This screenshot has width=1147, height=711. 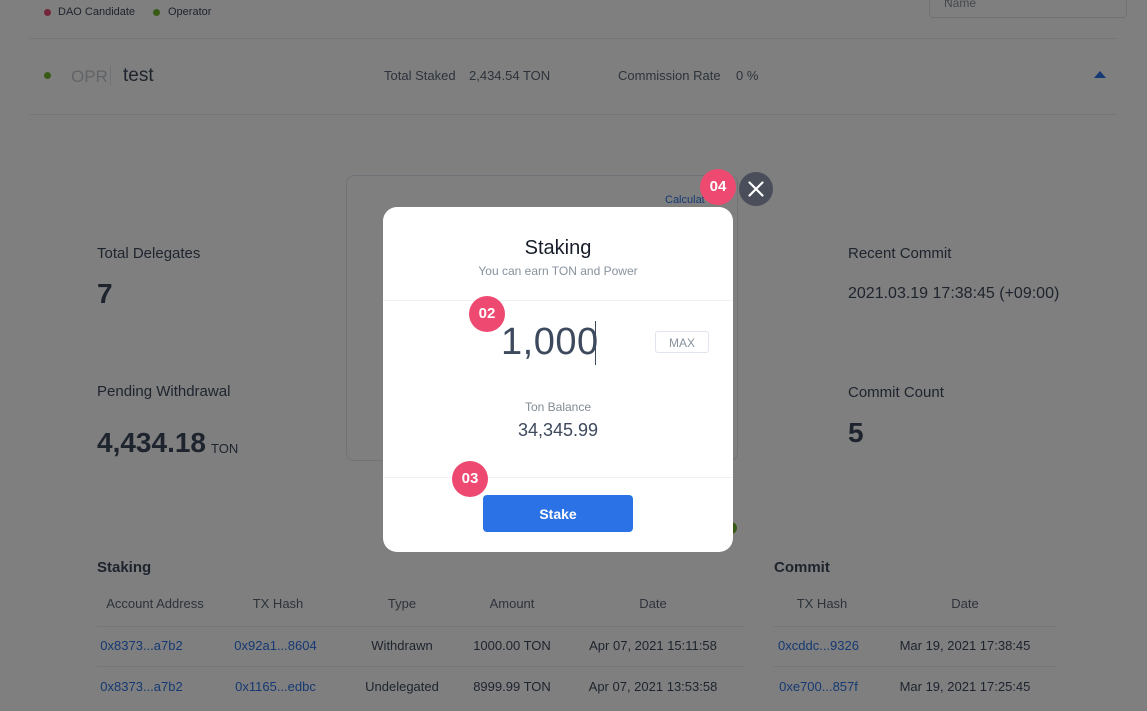 What do you see at coordinates (718, 187) in the screenshot?
I see `step-badge-close: 04` at bounding box center [718, 187].